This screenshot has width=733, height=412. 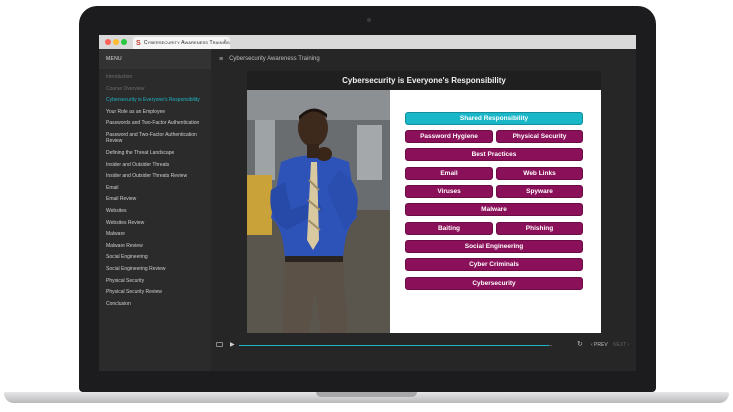 I want to click on menu-item: Websites, so click(x=155, y=211).